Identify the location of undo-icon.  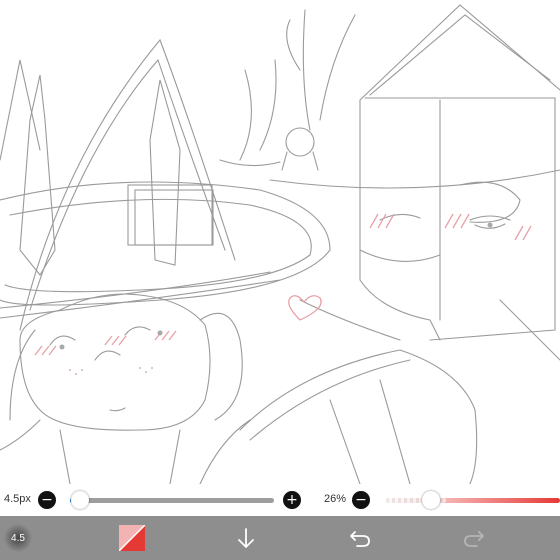
(360, 539).